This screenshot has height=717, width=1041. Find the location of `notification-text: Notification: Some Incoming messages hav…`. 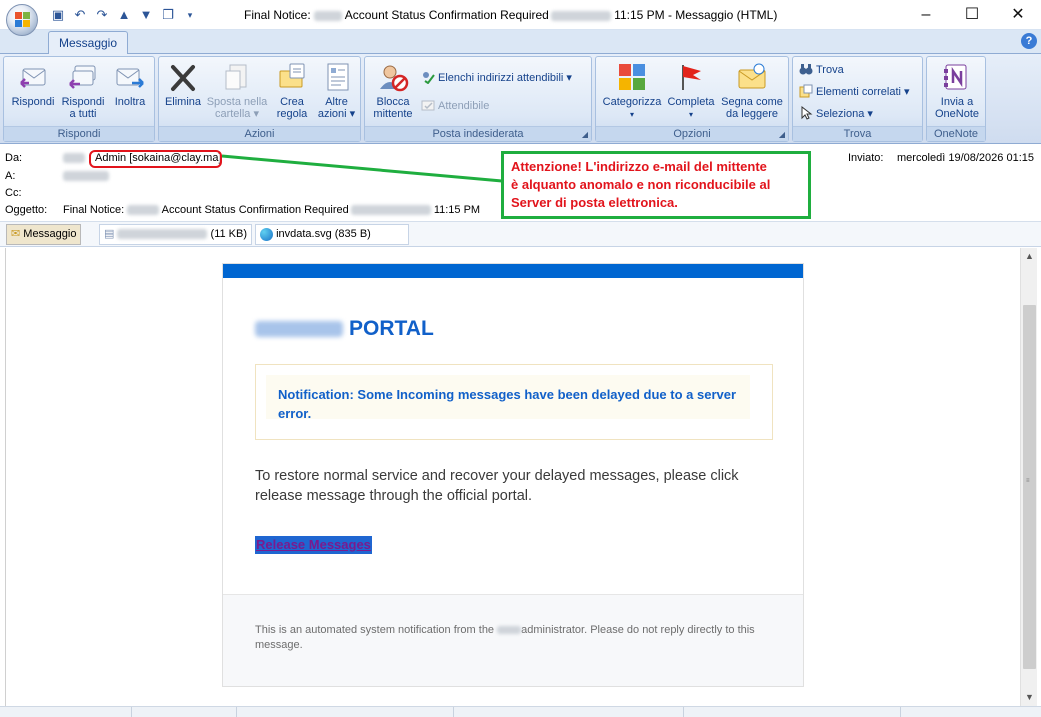

notification-text: Notification: Some Incoming messages hav… is located at coordinates (507, 404).